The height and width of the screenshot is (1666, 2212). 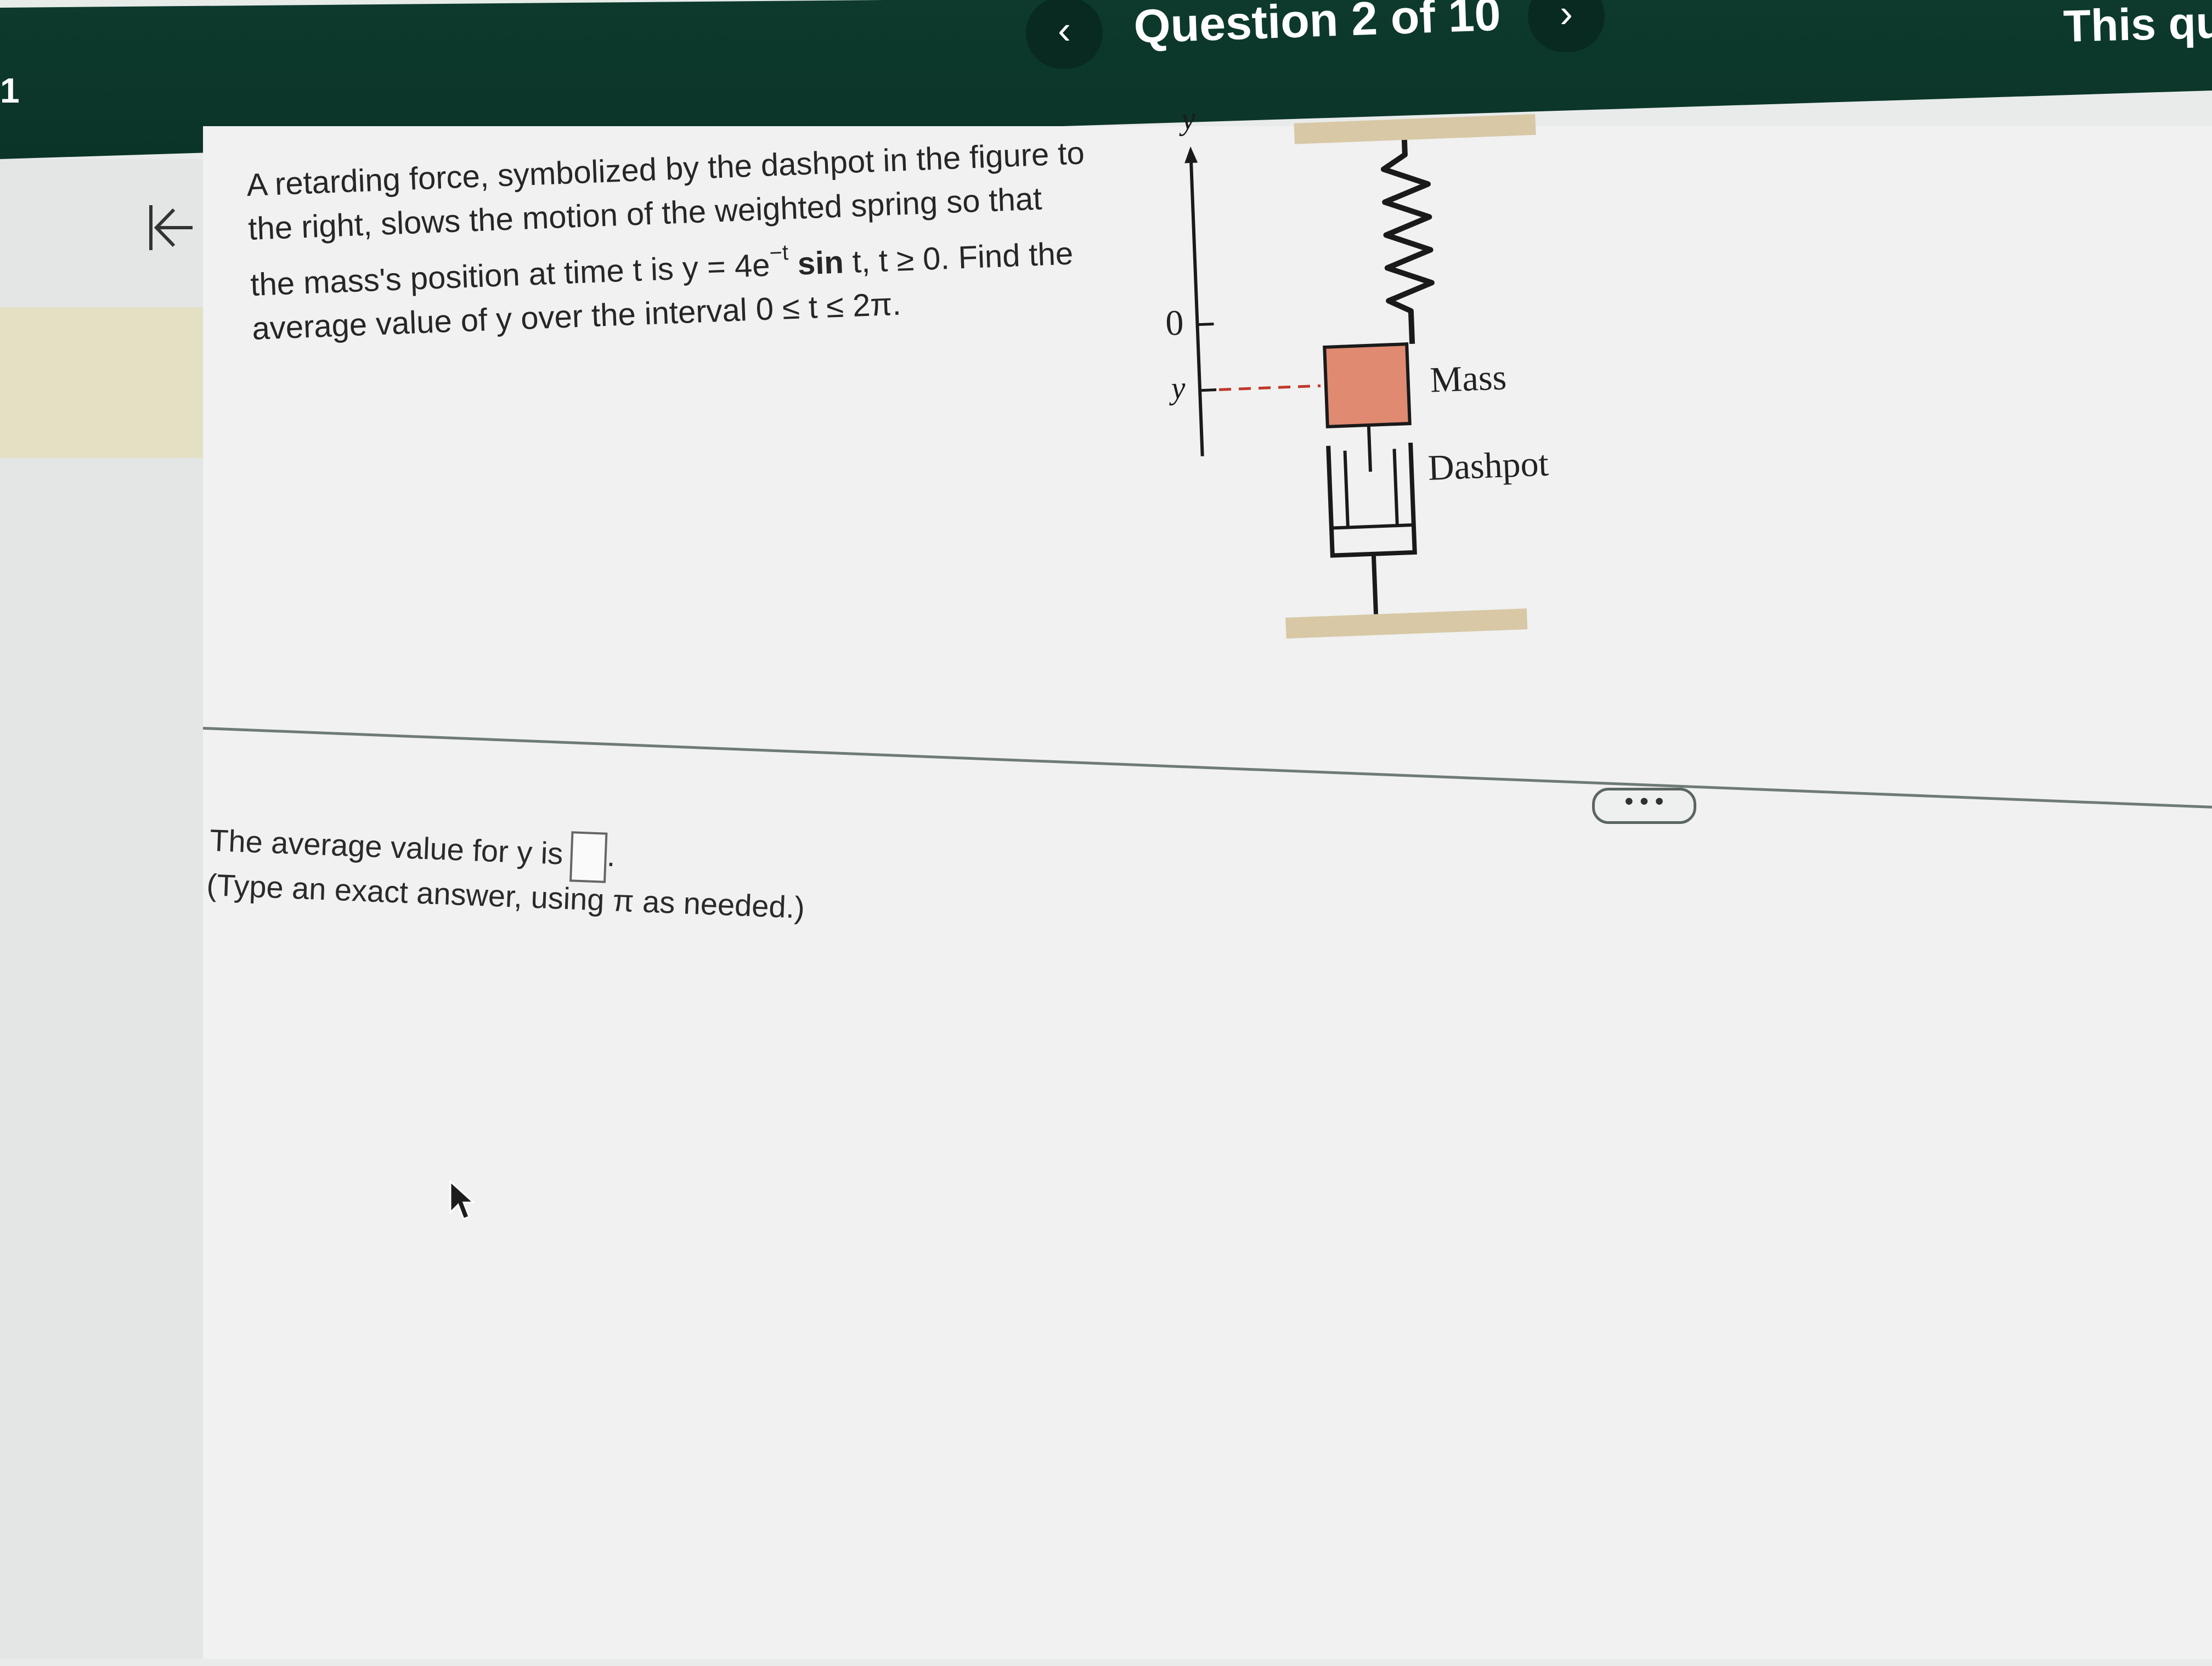 What do you see at coordinates (779, 253) in the screenshot?
I see `exponent-text: −t` at bounding box center [779, 253].